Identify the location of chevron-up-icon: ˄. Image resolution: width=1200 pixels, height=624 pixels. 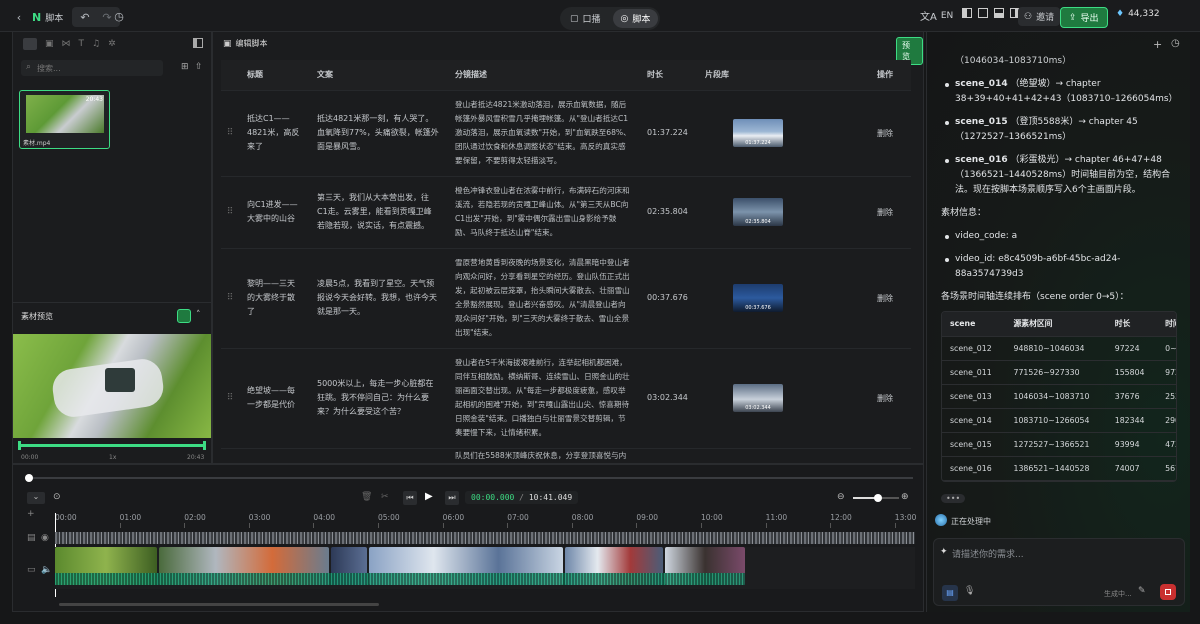
(198, 315).